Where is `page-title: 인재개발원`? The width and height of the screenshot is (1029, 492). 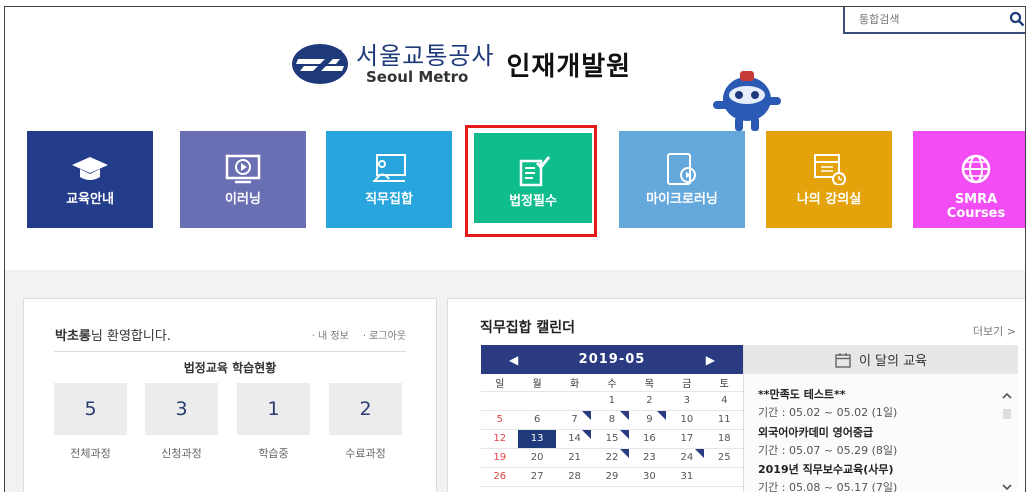
page-title: 인재개발원 is located at coordinates (569, 66).